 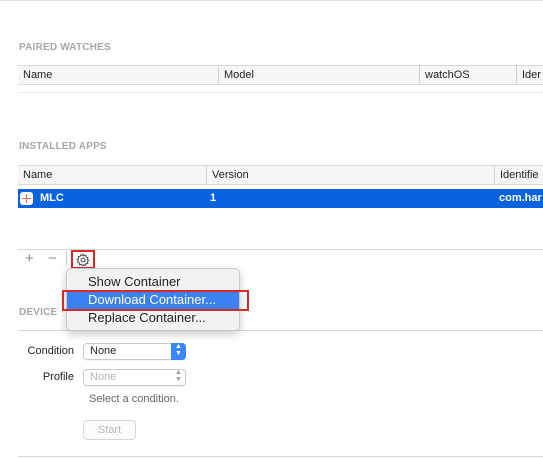 What do you see at coordinates (26, 198) in the screenshot?
I see `app-icon` at bounding box center [26, 198].